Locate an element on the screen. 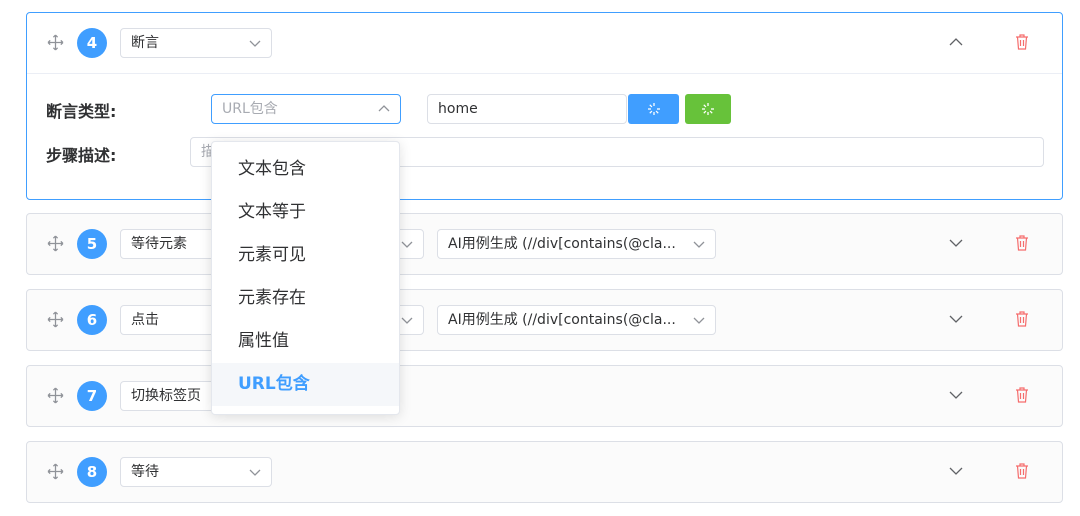  step-number: 6 is located at coordinates (92, 320).